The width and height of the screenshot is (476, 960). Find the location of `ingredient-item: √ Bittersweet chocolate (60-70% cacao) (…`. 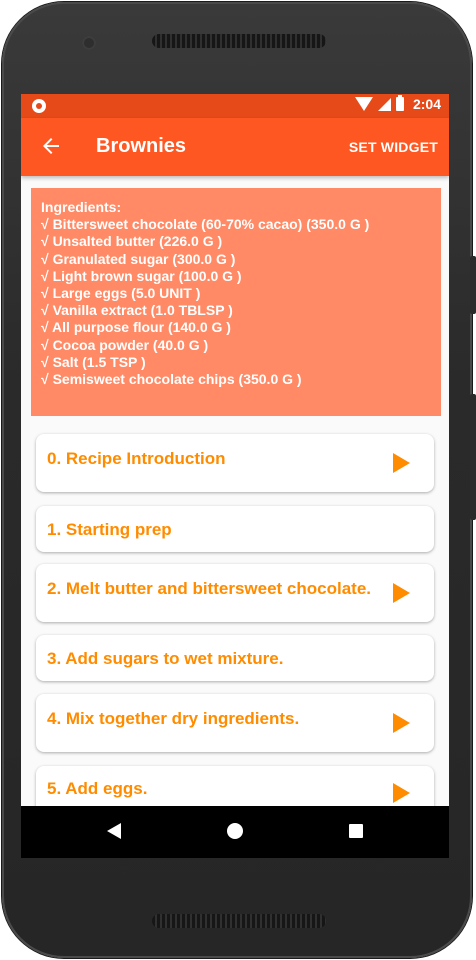

ingredient-item: √ Bittersweet chocolate (60-70% cacao) (… is located at coordinates (205, 224).